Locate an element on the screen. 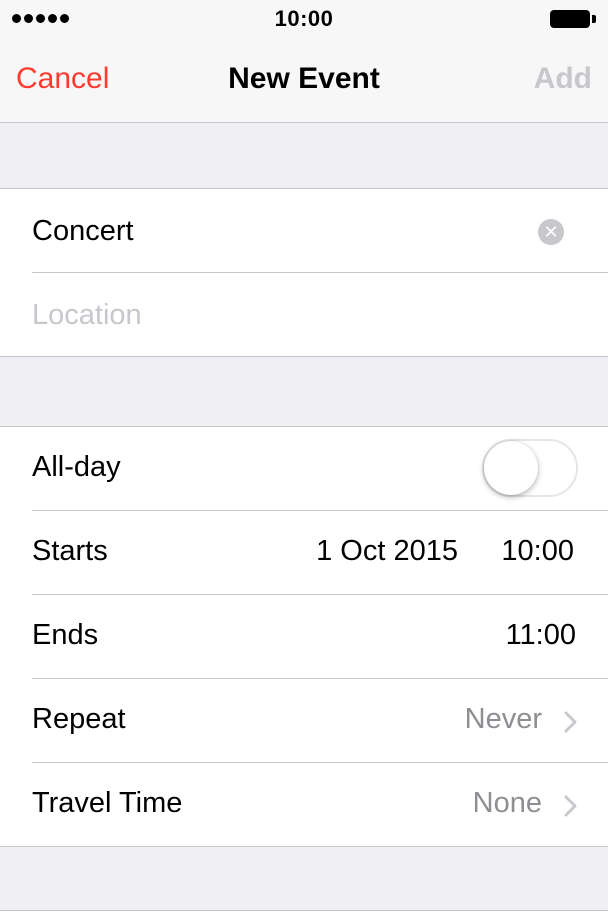  battery-icon is located at coordinates (573, 19).